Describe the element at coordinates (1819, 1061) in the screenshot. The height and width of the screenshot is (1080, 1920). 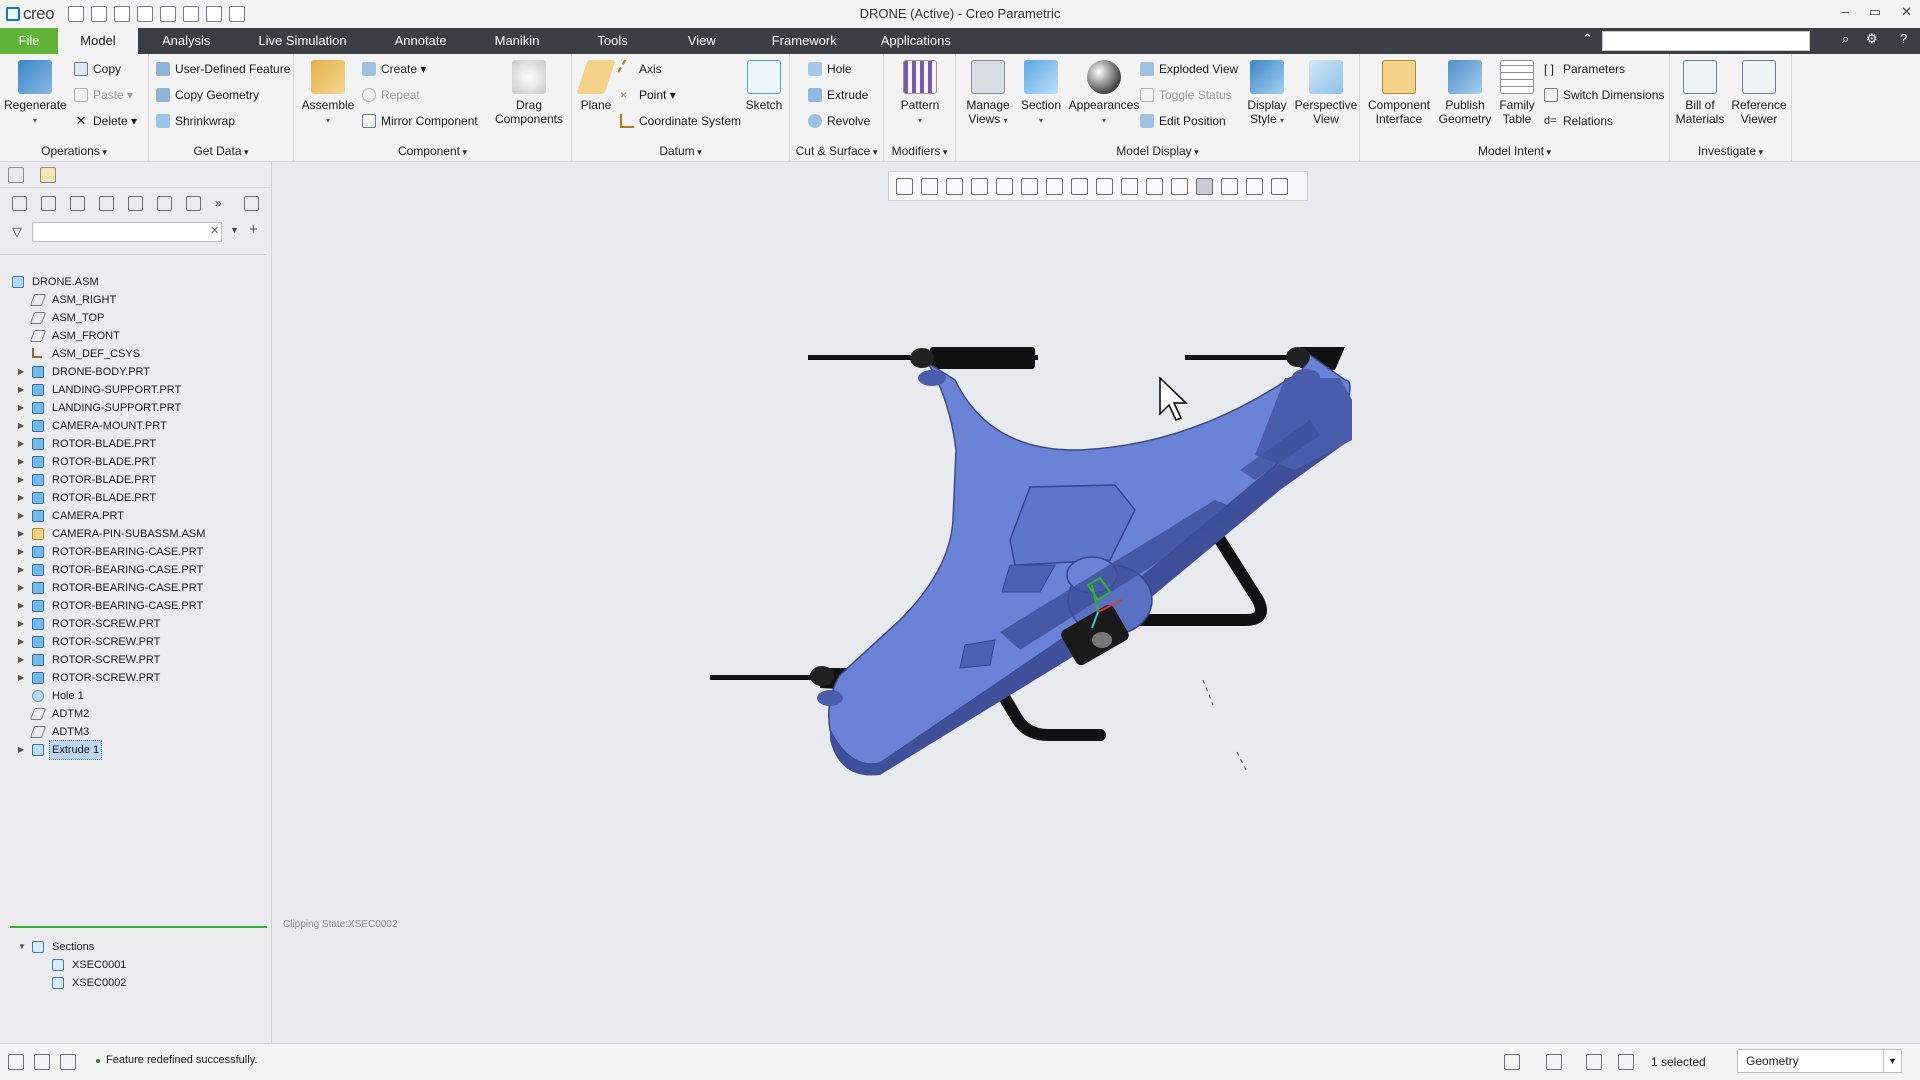
I see `selection-filter-dropdown: Geometry ▼` at that location.